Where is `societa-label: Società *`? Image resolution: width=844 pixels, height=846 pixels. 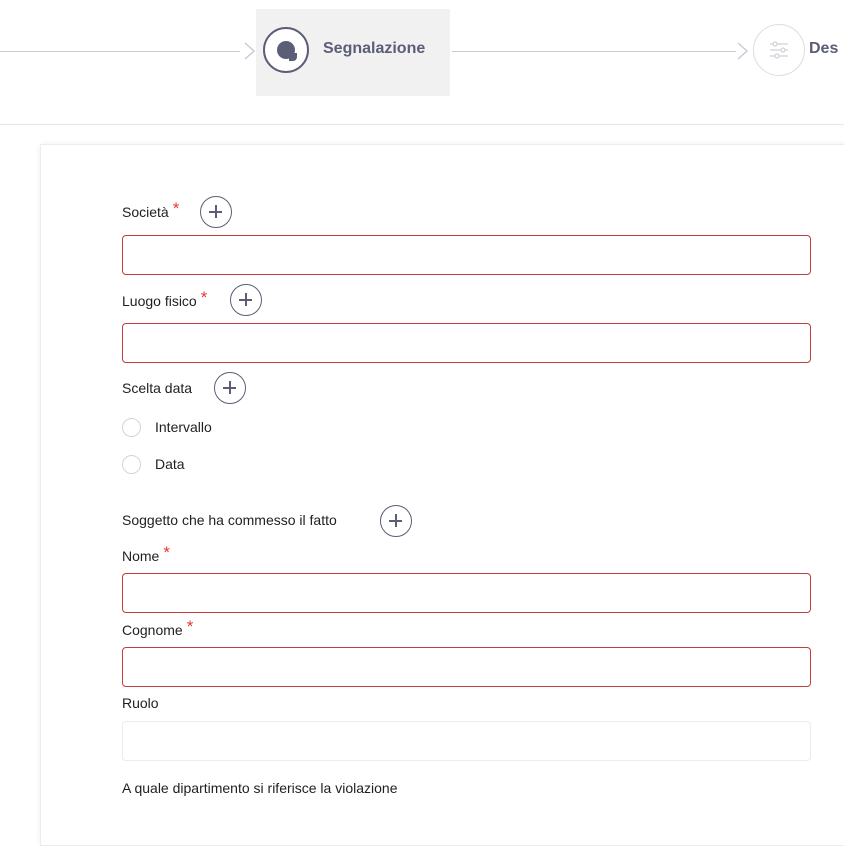 societa-label: Società * is located at coordinates (151, 209).